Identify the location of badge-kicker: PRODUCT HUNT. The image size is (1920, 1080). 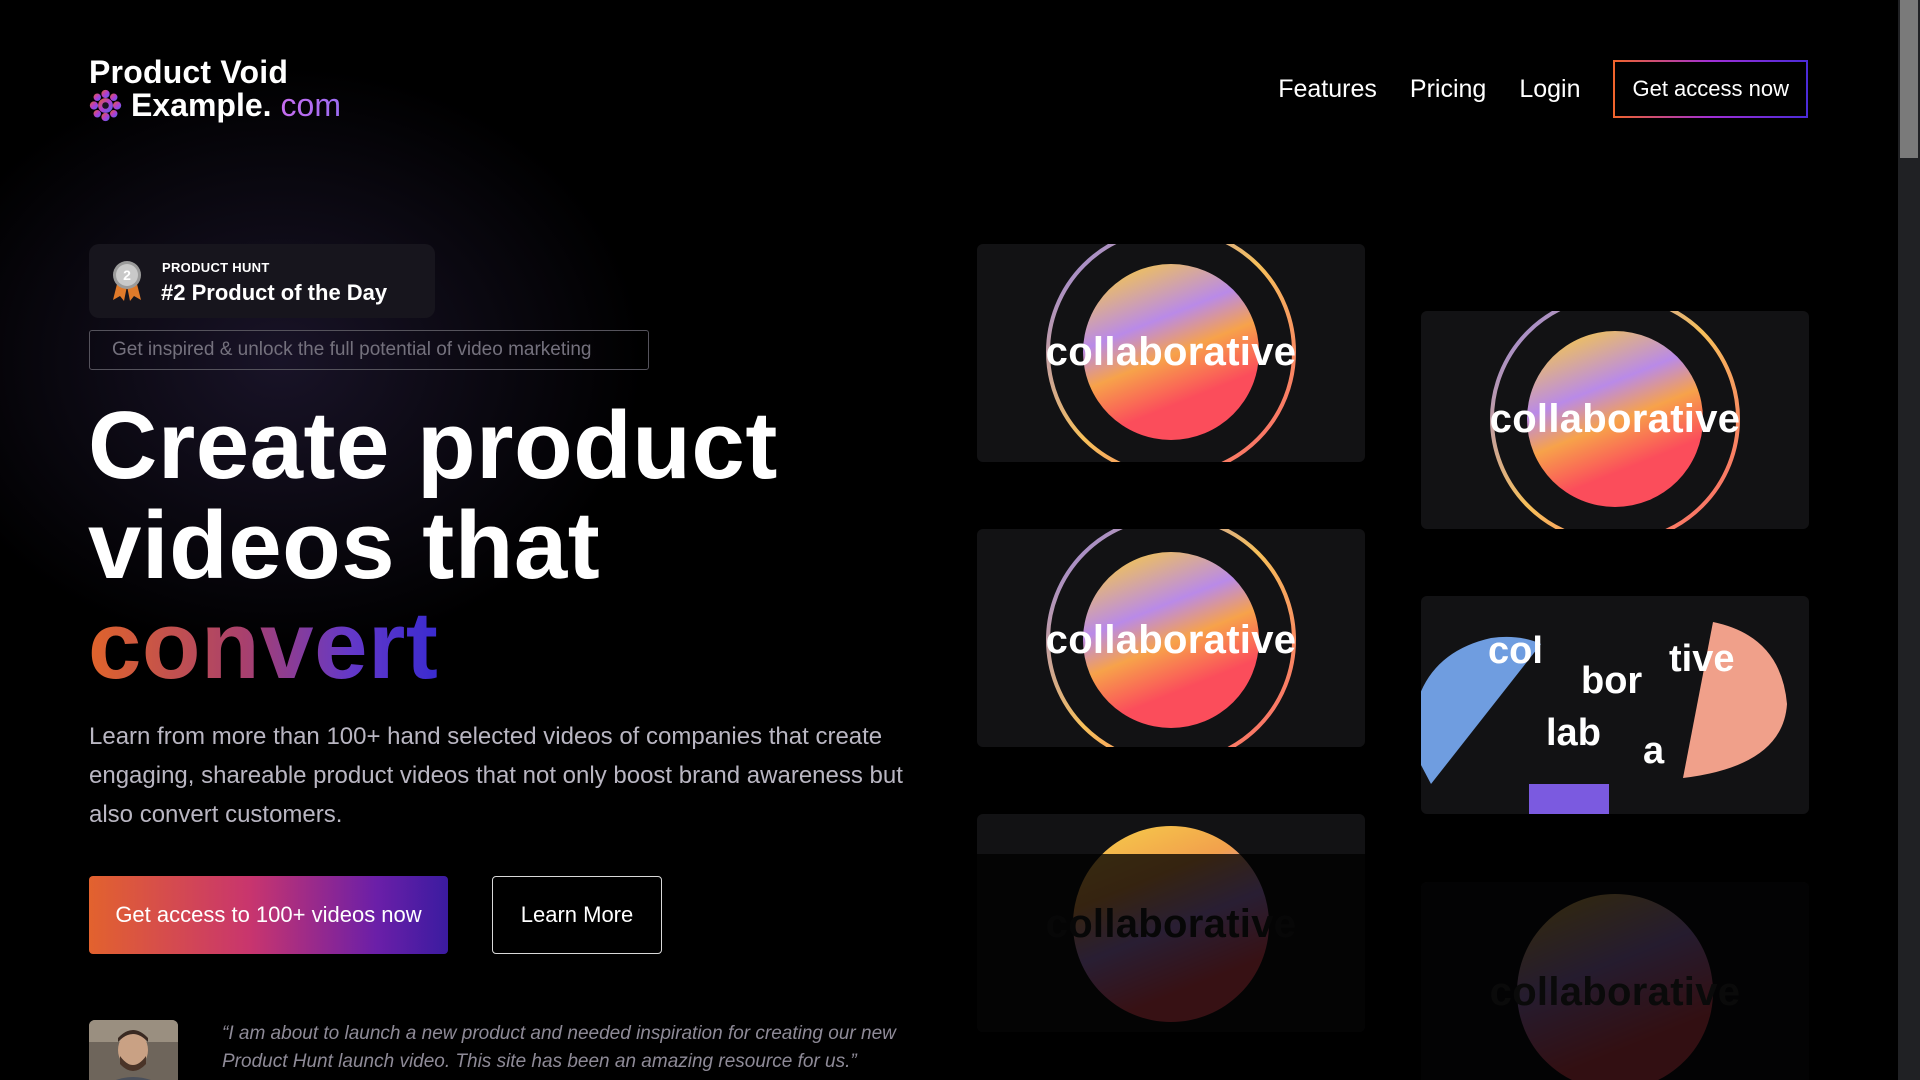
(216, 267).